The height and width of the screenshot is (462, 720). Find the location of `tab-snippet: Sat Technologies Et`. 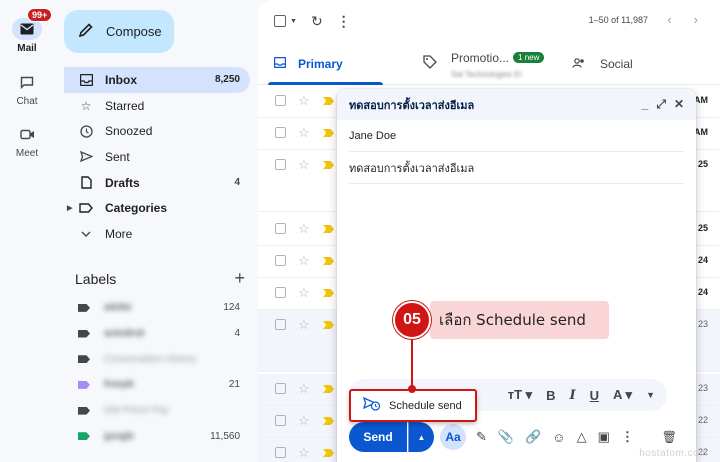

tab-snippet: Sat Technologies Et is located at coordinates (486, 74).